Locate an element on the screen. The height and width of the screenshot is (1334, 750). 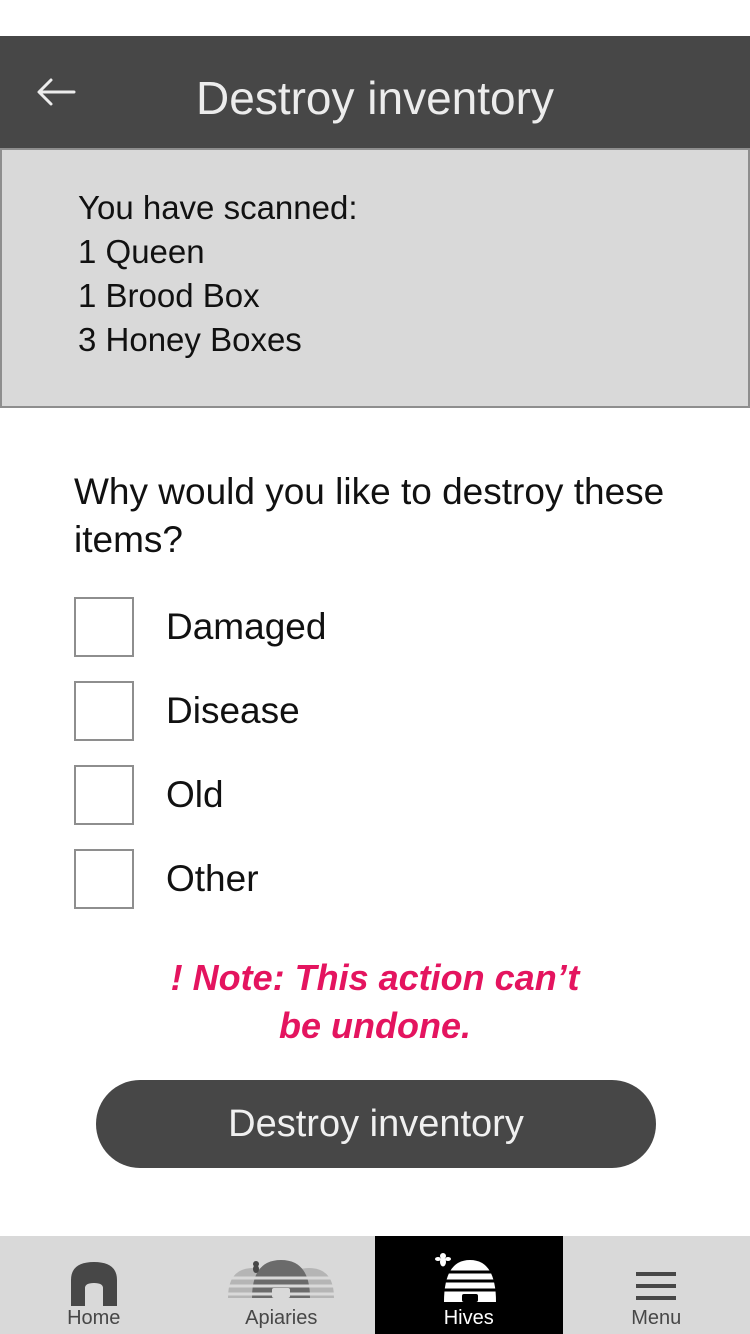
option-label: Disease is located at coordinates (233, 710).